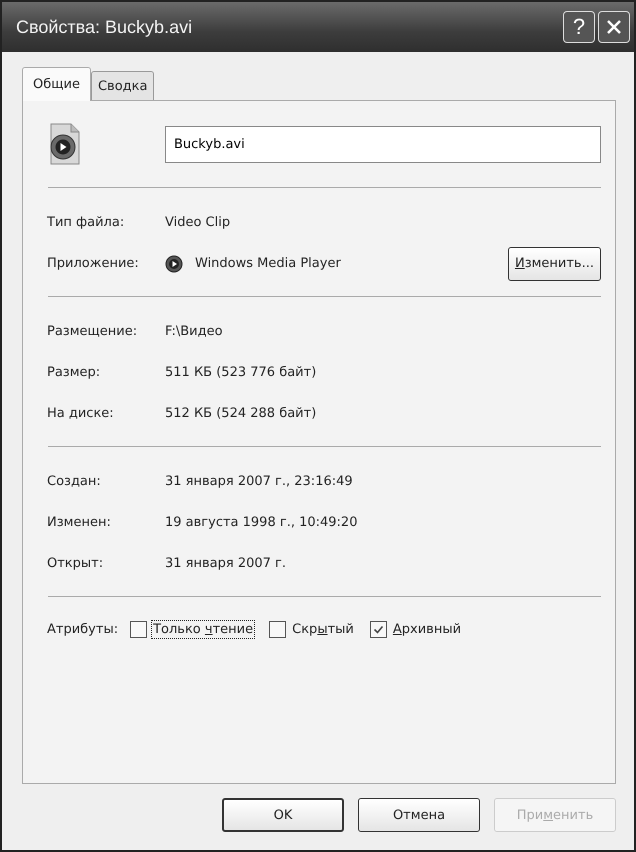  I want to click on tab: Сводка, so click(122, 85).